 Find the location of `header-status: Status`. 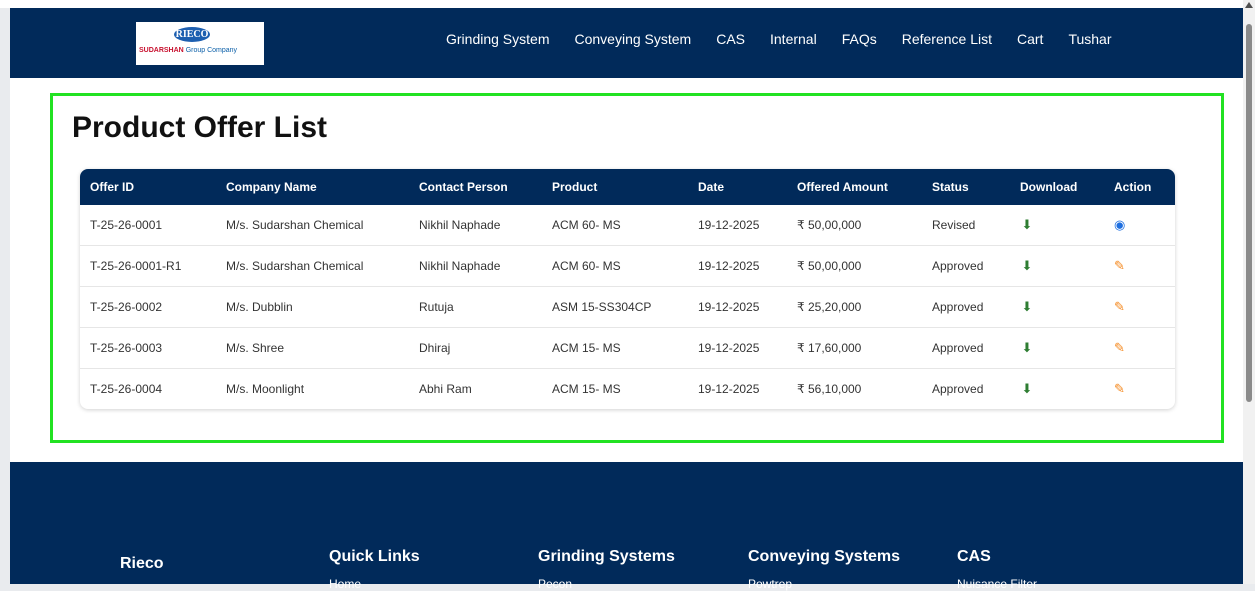

header-status: Status is located at coordinates (966, 187).